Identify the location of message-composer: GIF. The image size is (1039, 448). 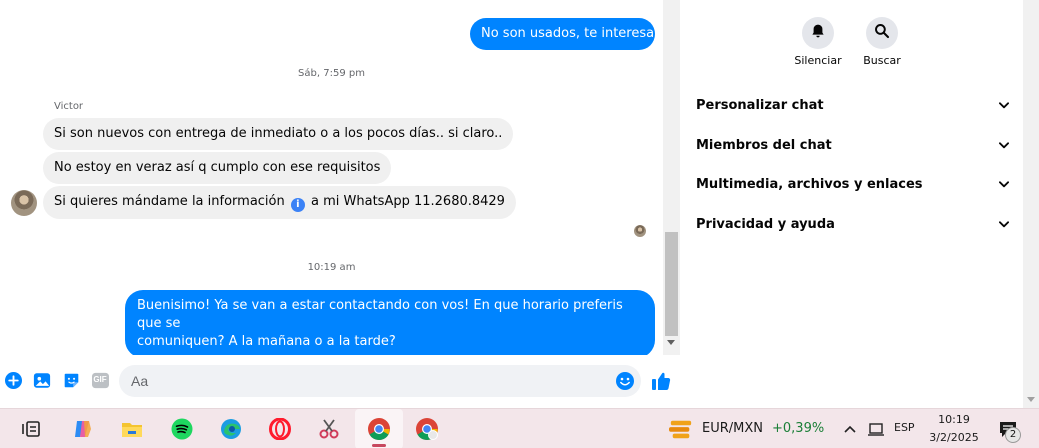
(340, 382).